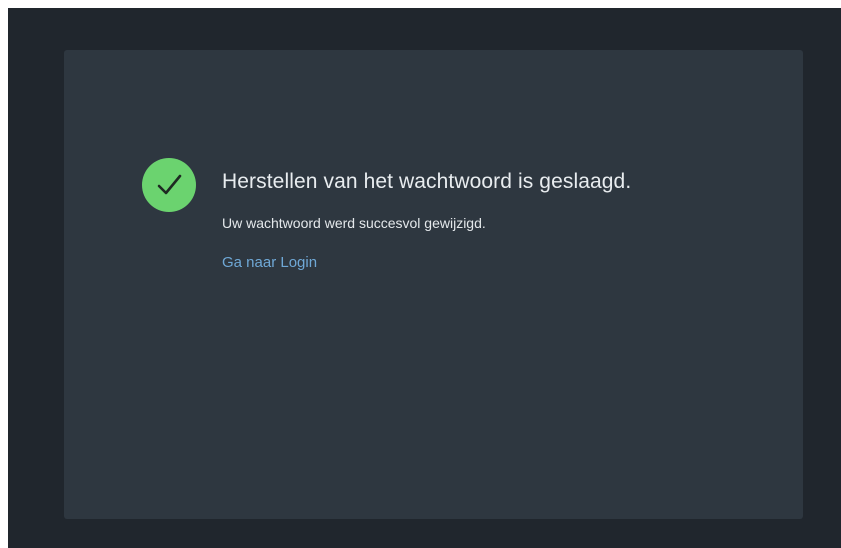 The image size is (841, 548). Describe the element at coordinates (269, 263) in the screenshot. I see `go-to-login-link: Ga naar Login` at that location.